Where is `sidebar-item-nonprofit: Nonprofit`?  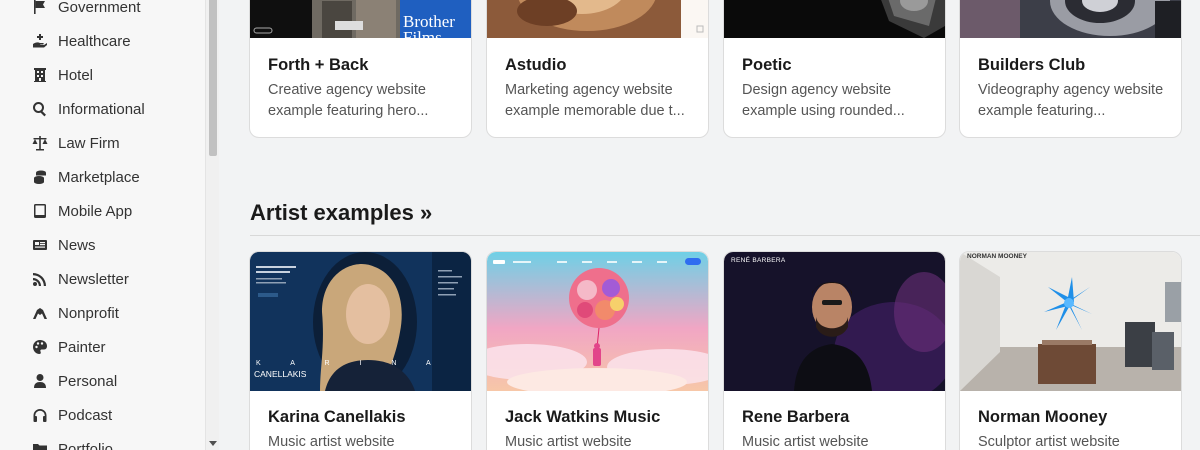
sidebar-item-nonprofit: Nonprofit is located at coordinates (102, 313).